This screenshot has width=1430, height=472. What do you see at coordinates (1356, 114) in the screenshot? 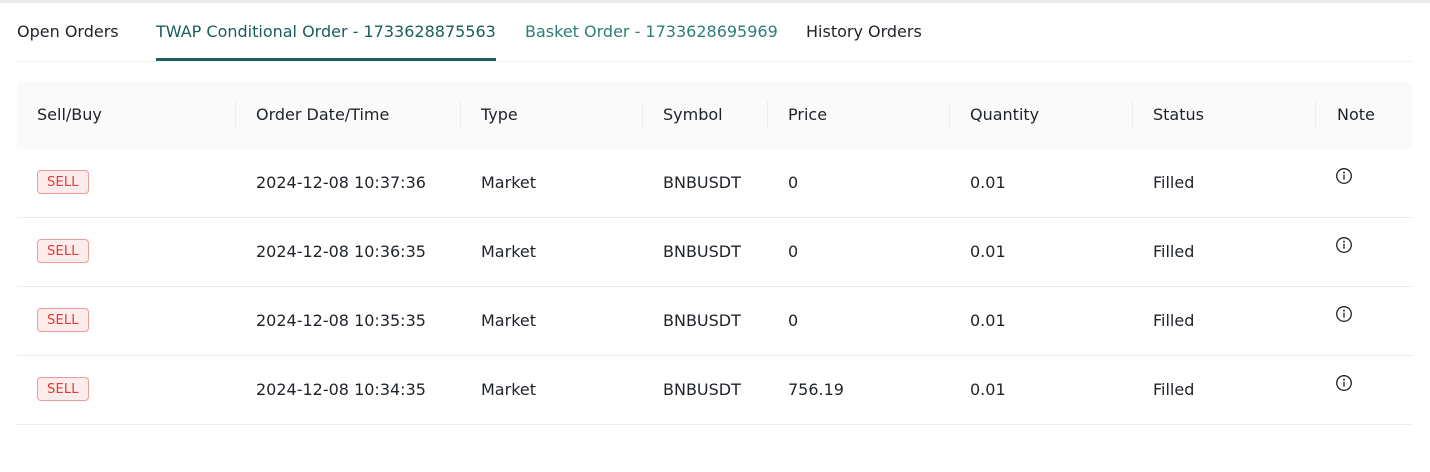
I see `header-note: Note` at bounding box center [1356, 114].